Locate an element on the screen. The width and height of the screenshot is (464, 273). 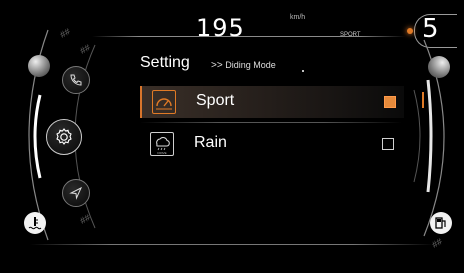
left-top-knob is located at coordinates (39, 66).